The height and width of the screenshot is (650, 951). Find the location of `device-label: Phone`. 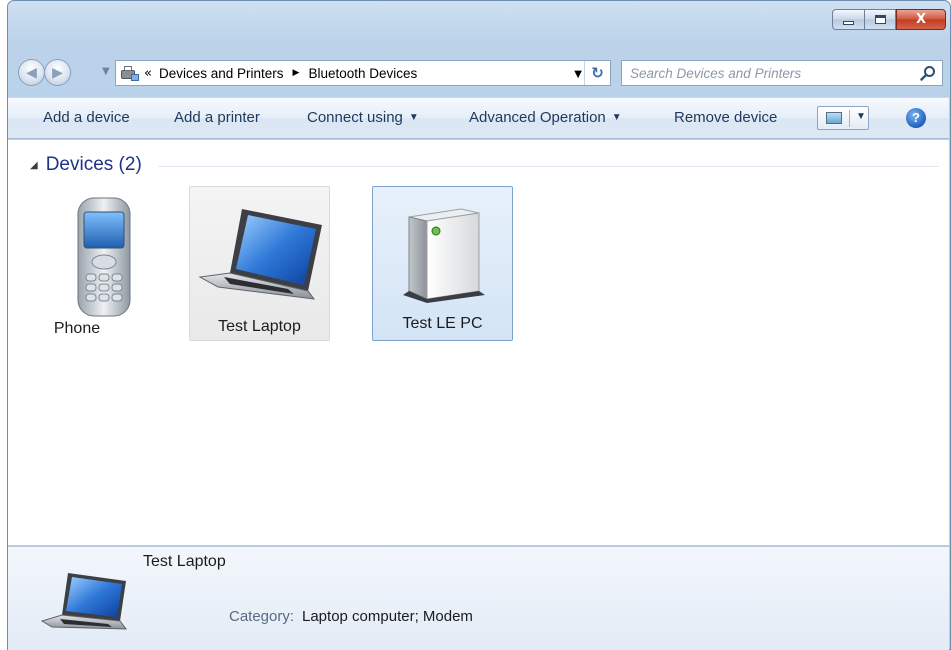

device-label: Phone is located at coordinates (77, 328).